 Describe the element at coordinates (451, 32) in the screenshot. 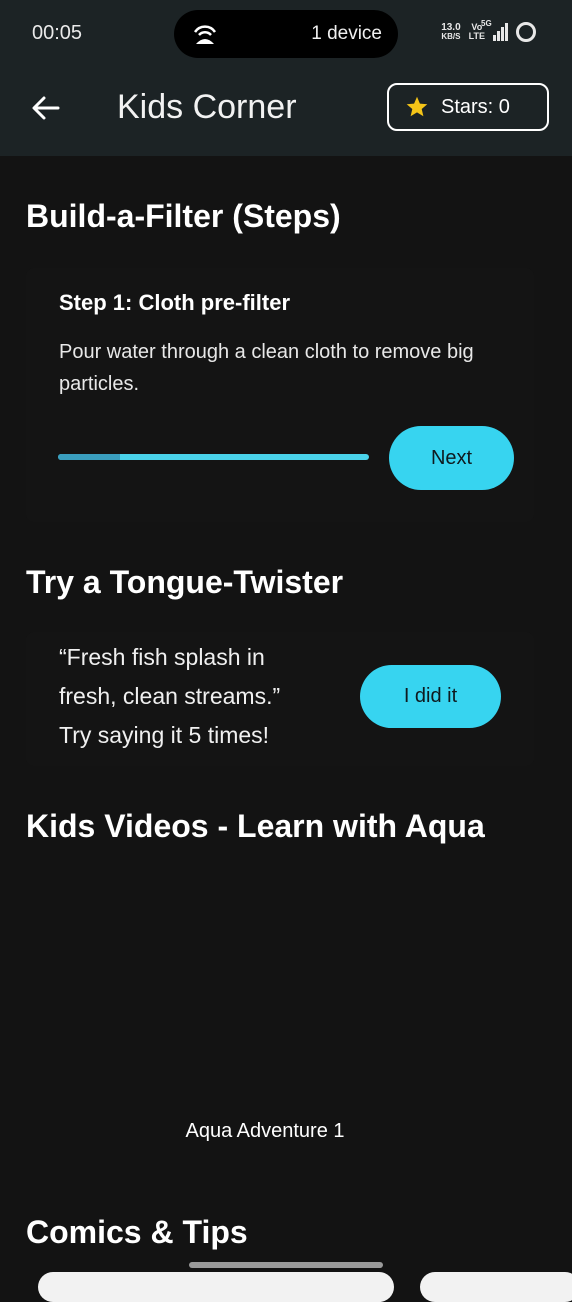

I see `net-speed: 13.0 KB/S` at that location.